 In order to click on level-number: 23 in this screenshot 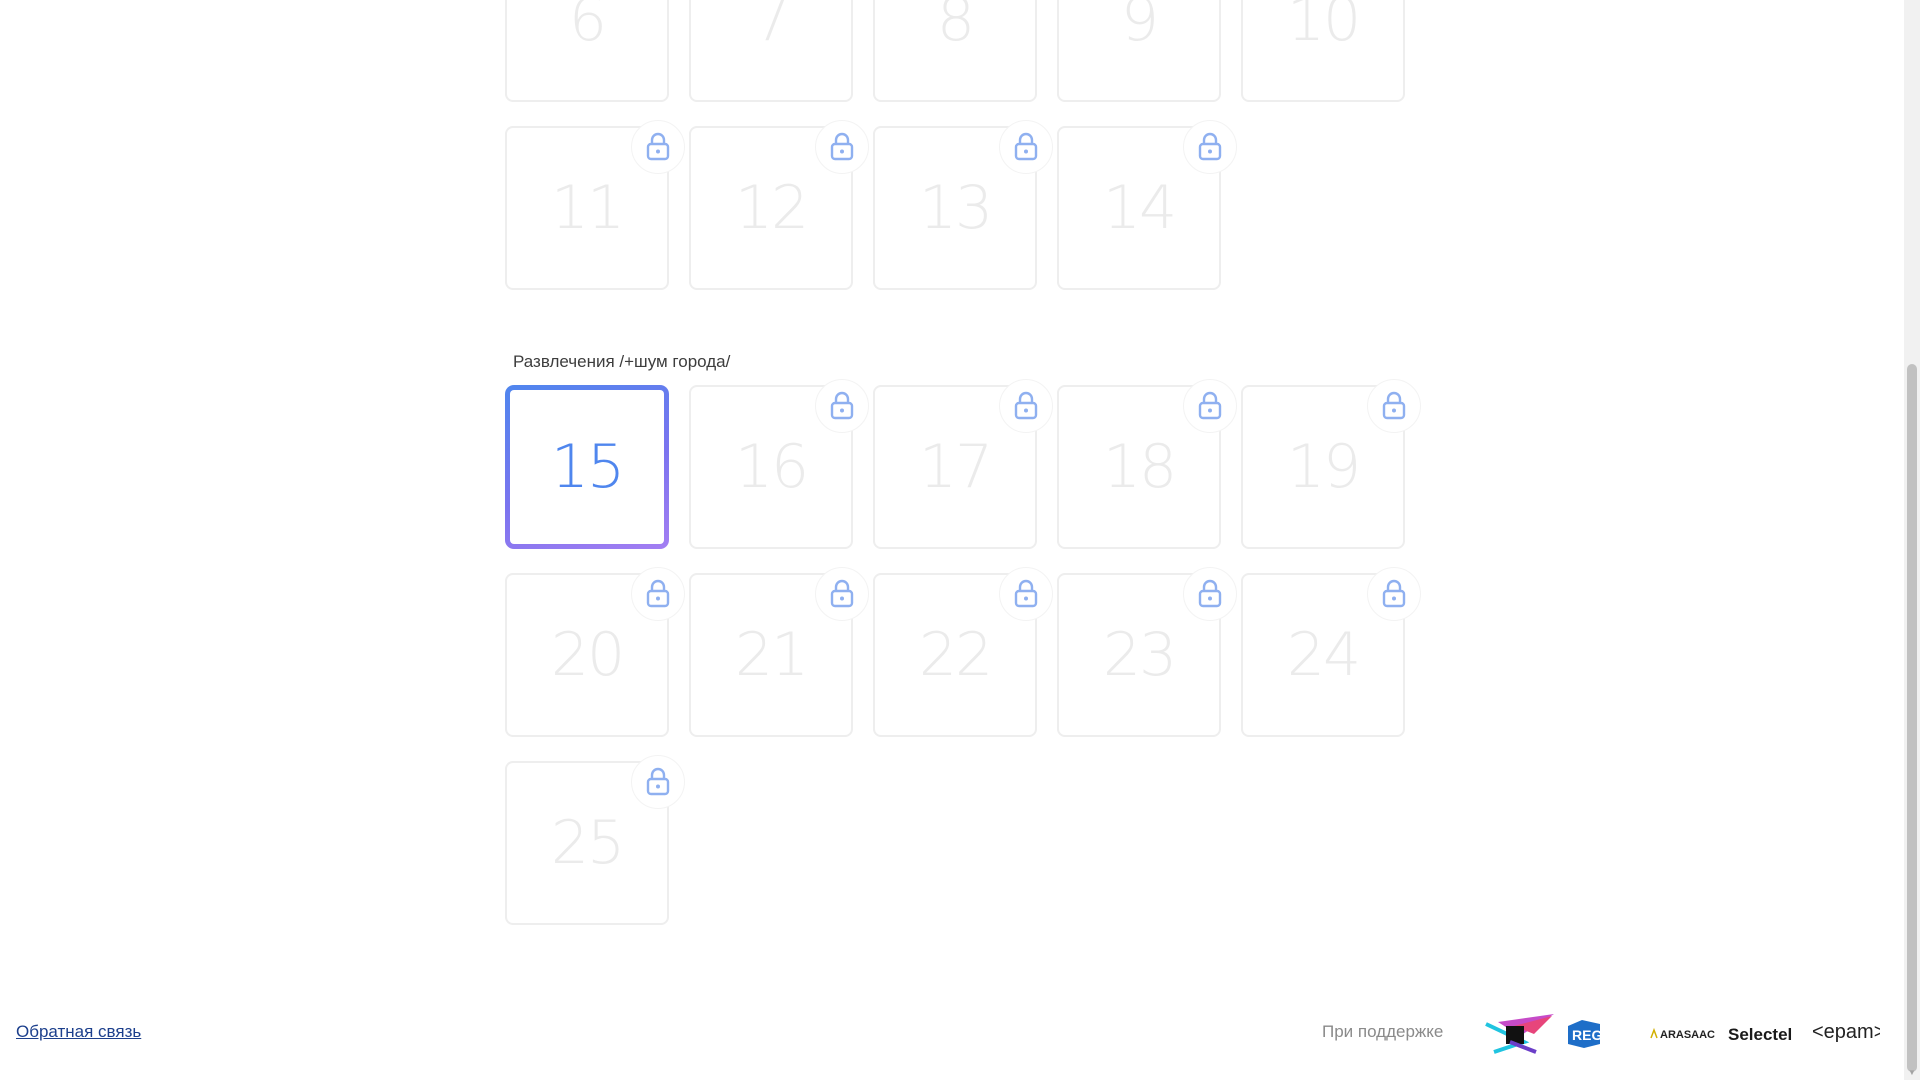, I will do `click(1139, 655)`.